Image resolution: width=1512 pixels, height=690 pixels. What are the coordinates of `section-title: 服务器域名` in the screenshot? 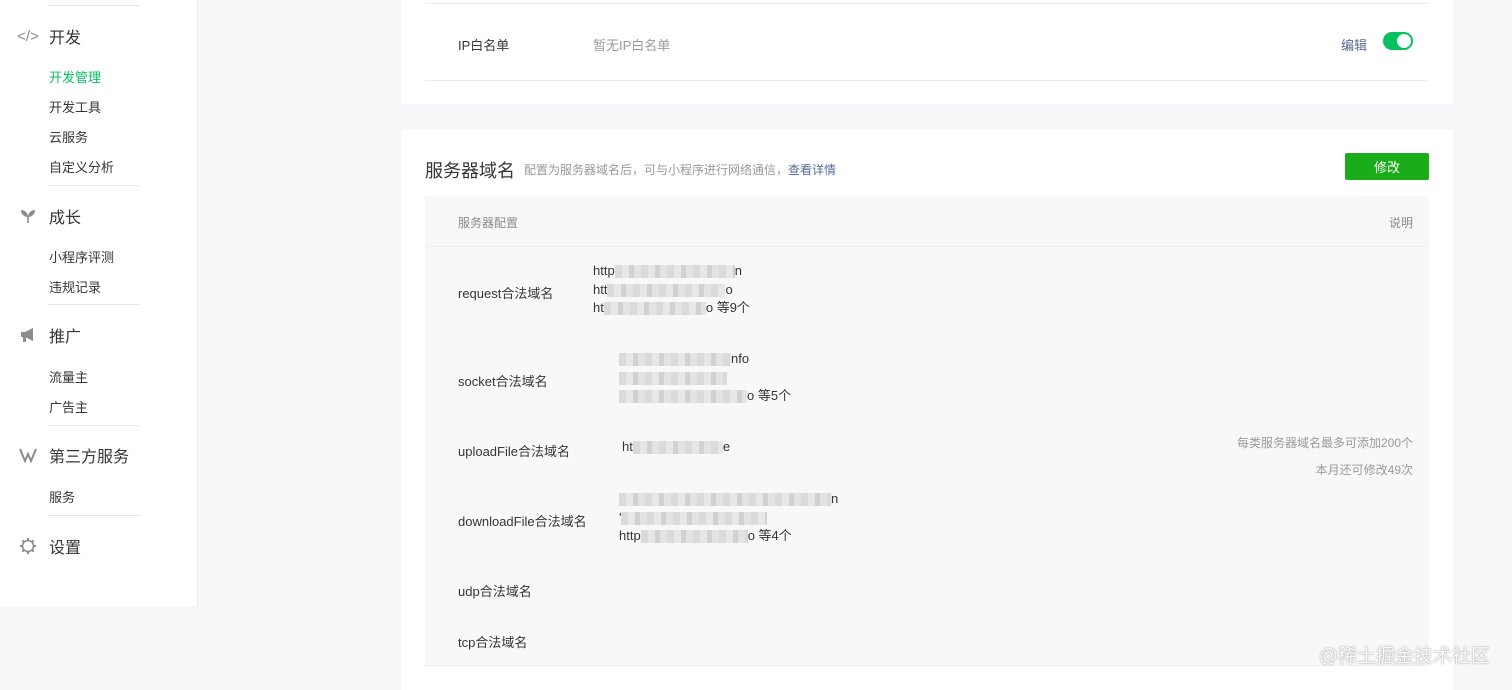 It's located at (470, 171).